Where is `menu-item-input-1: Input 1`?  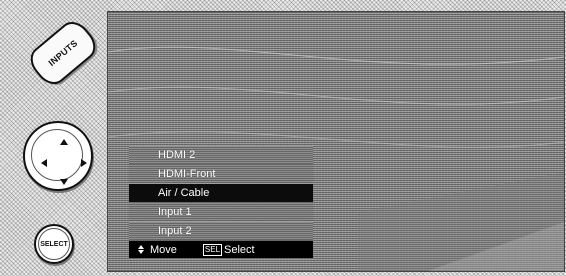
menu-item-input-1: Input 1 is located at coordinates (221, 212).